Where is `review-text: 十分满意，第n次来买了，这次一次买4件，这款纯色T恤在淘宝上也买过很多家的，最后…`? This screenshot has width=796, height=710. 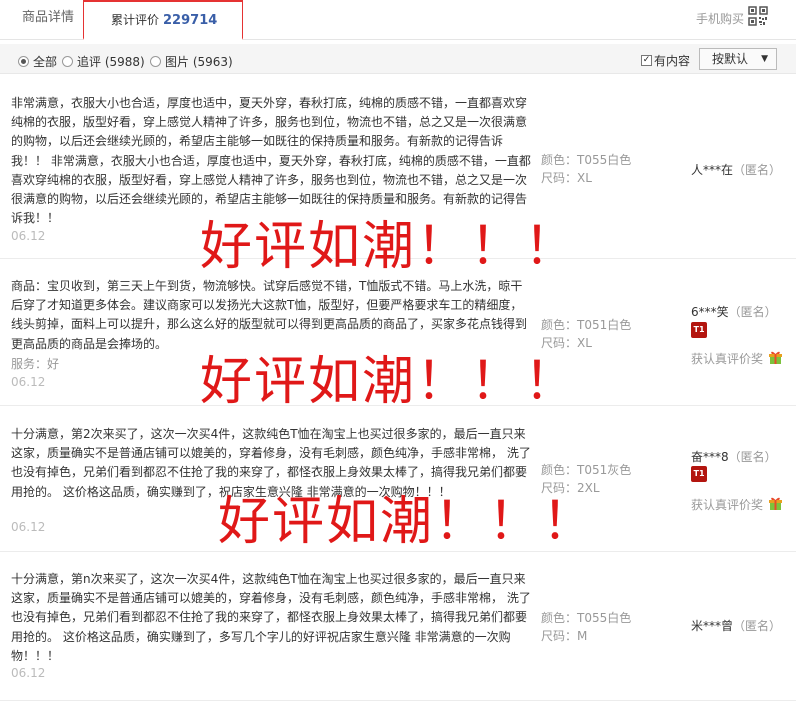 review-text: 十分满意，第n次来买了，这次一次买4件，这款纯色T恤在淘宝上也买过很多家的，最后… is located at coordinates (271, 617).